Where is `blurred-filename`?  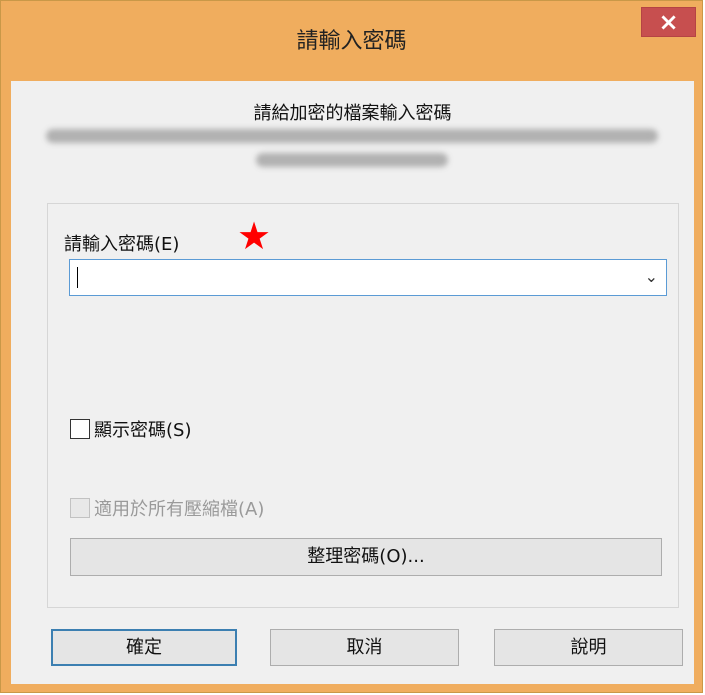
blurred-filename is located at coordinates (352, 152).